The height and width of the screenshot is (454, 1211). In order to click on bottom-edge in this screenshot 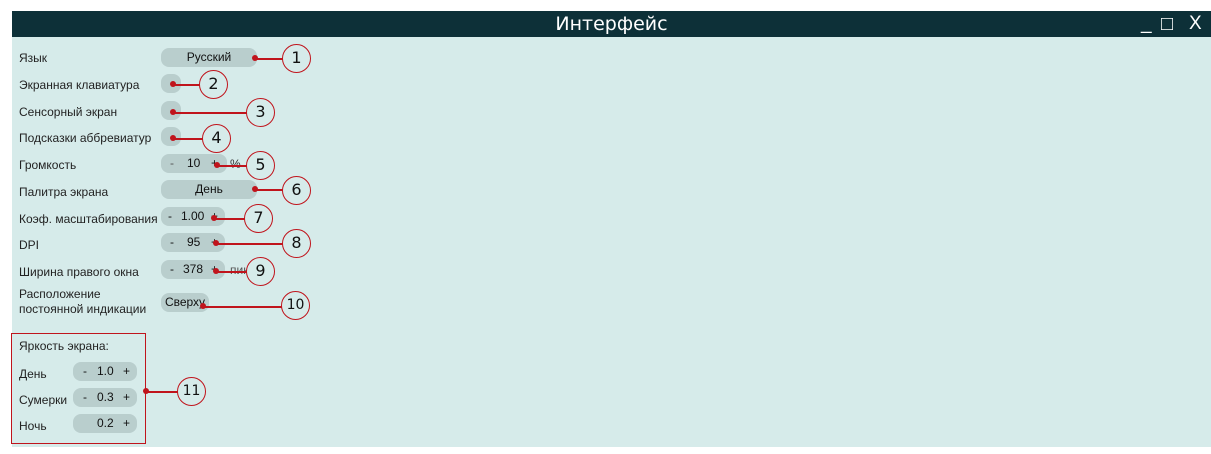, I will do `click(605, 450)`.